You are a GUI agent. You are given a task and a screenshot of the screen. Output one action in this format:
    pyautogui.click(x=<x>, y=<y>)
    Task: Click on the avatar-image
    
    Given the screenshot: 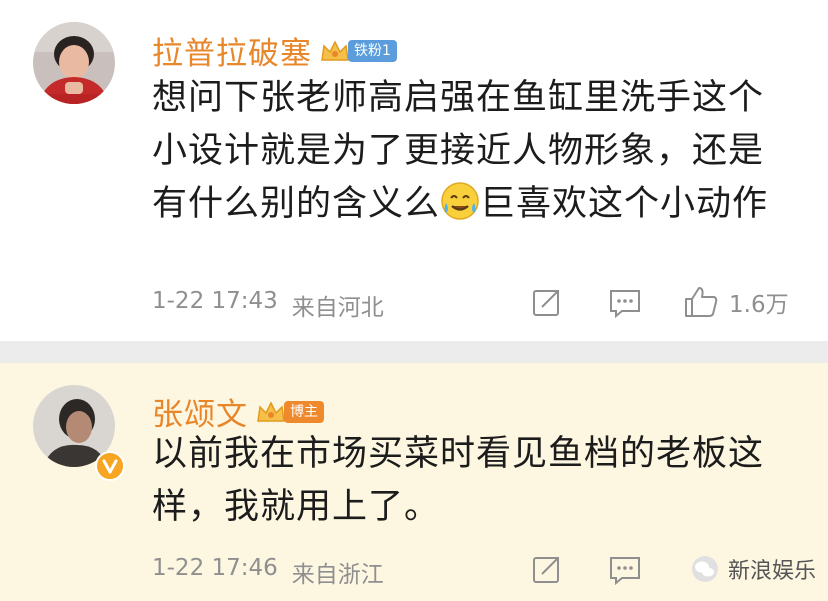 What is the action you would take?
    pyautogui.click(x=74, y=63)
    